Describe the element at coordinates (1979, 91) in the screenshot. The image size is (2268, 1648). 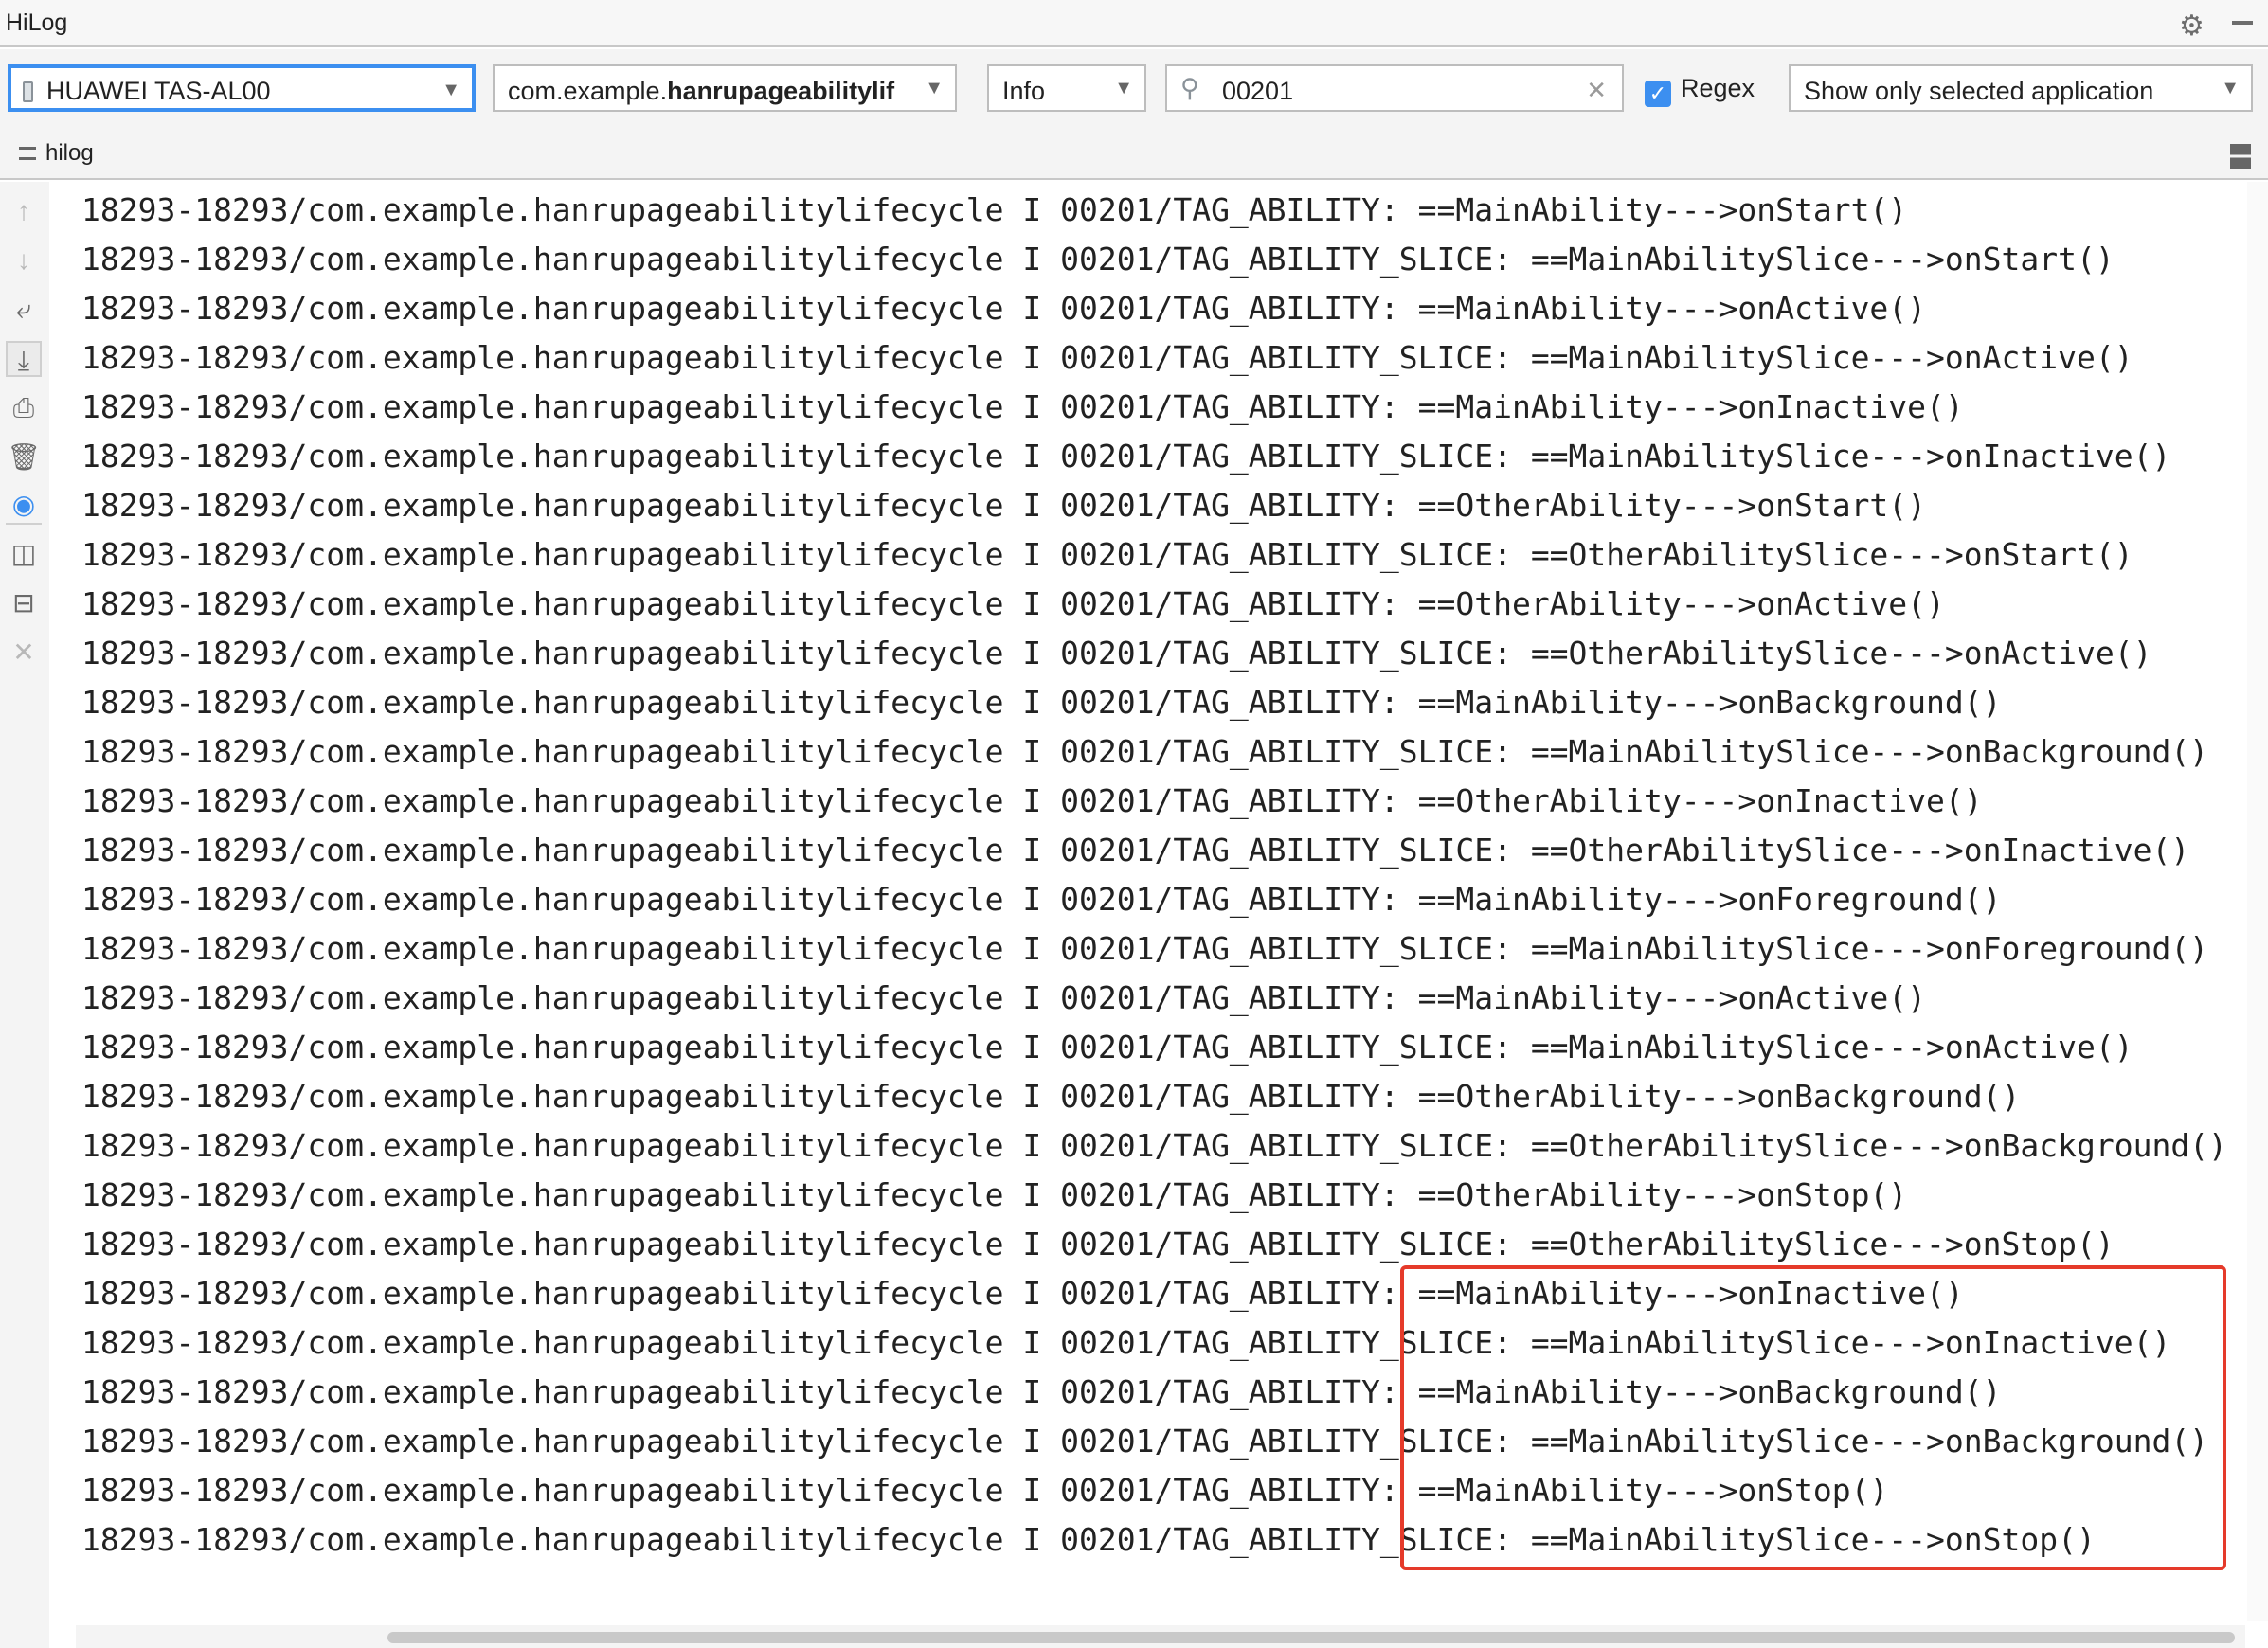
I see `filter-value: Show only selected application` at that location.